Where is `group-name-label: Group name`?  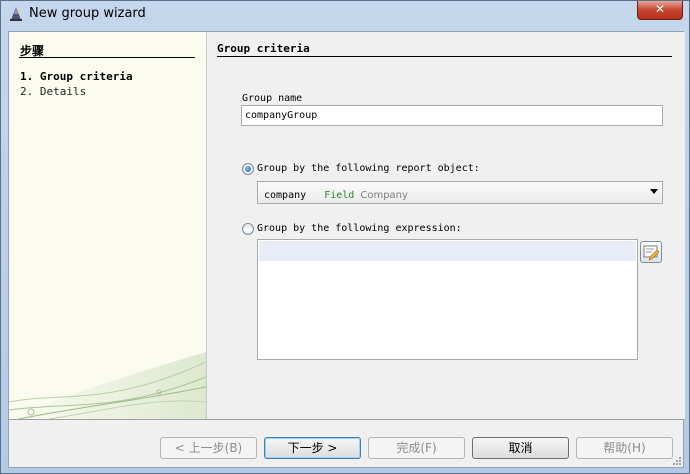
group-name-label: Group name is located at coordinates (272, 98).